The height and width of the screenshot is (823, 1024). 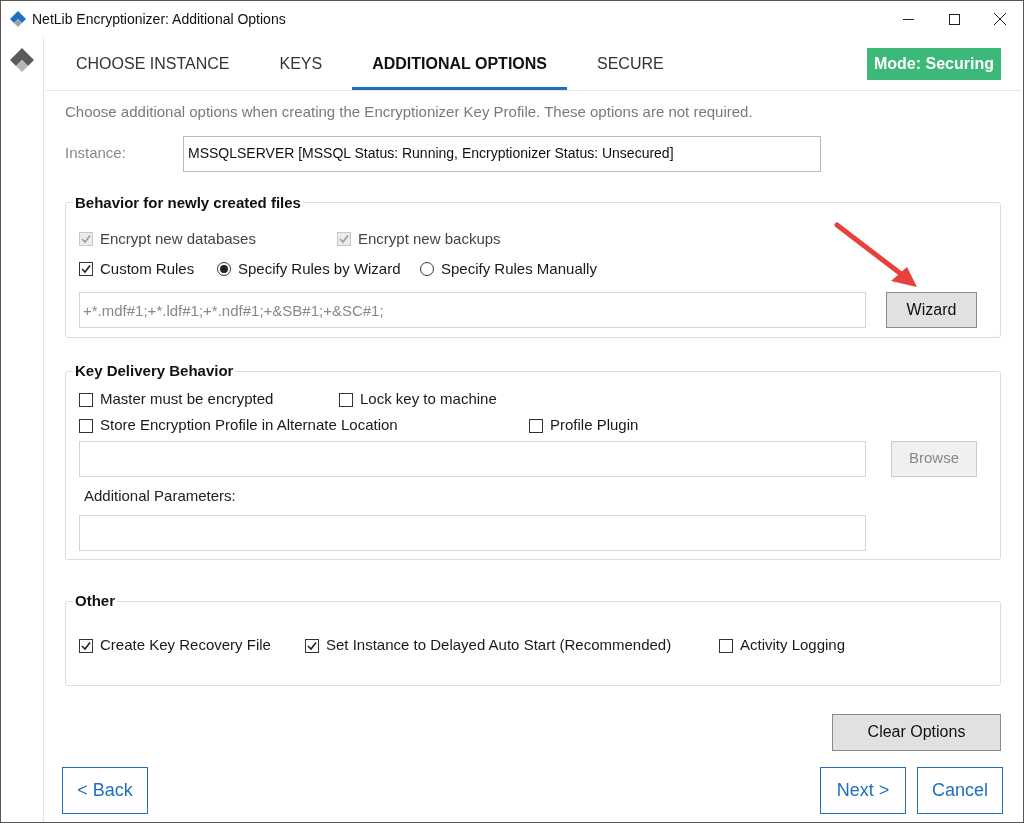 I want to click on tab: KEYS, so click(x=301, y=63).